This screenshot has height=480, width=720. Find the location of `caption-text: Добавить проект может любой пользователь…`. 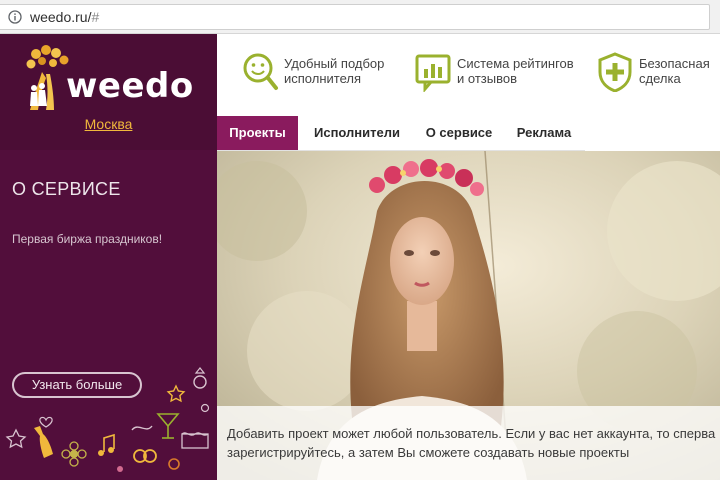

caption-text: Добавить проект может любой пользователь… is located at coordinates (471, 443).